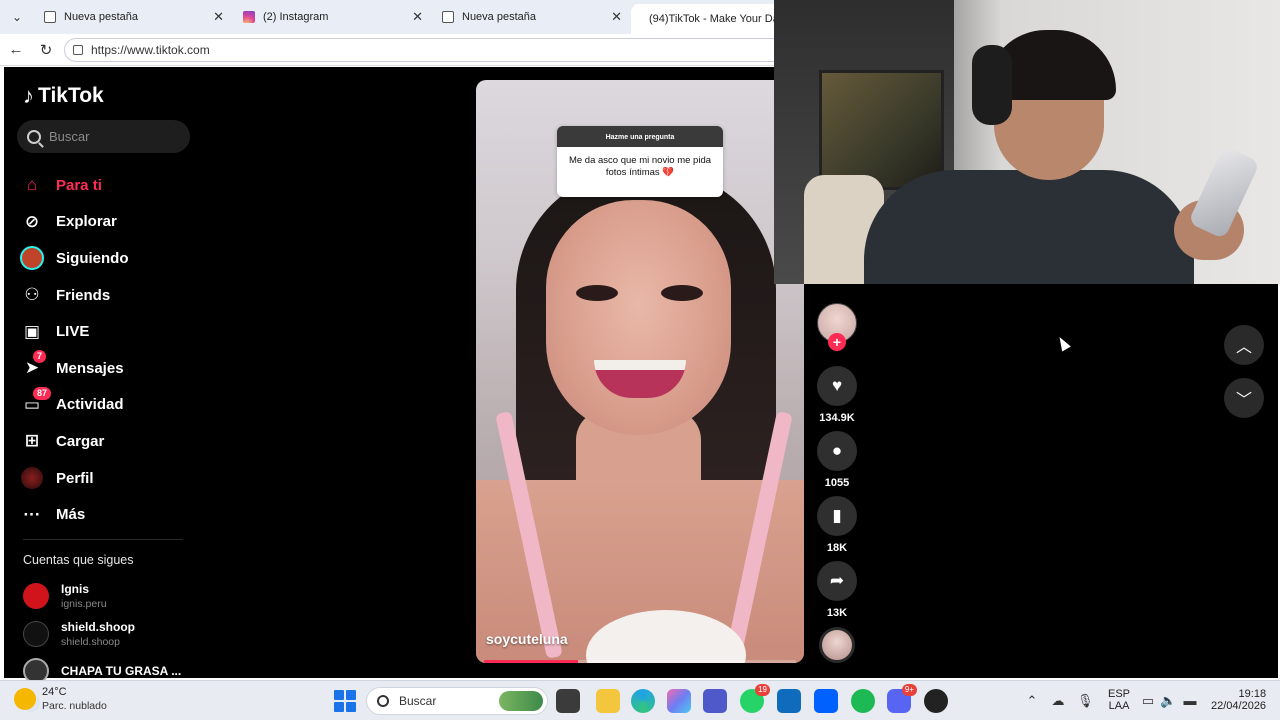  What do you see at coordinates (110, 478) in the screenshot?
I see `nav-item-perfil: Perfil` at bounding box center [110, 478].